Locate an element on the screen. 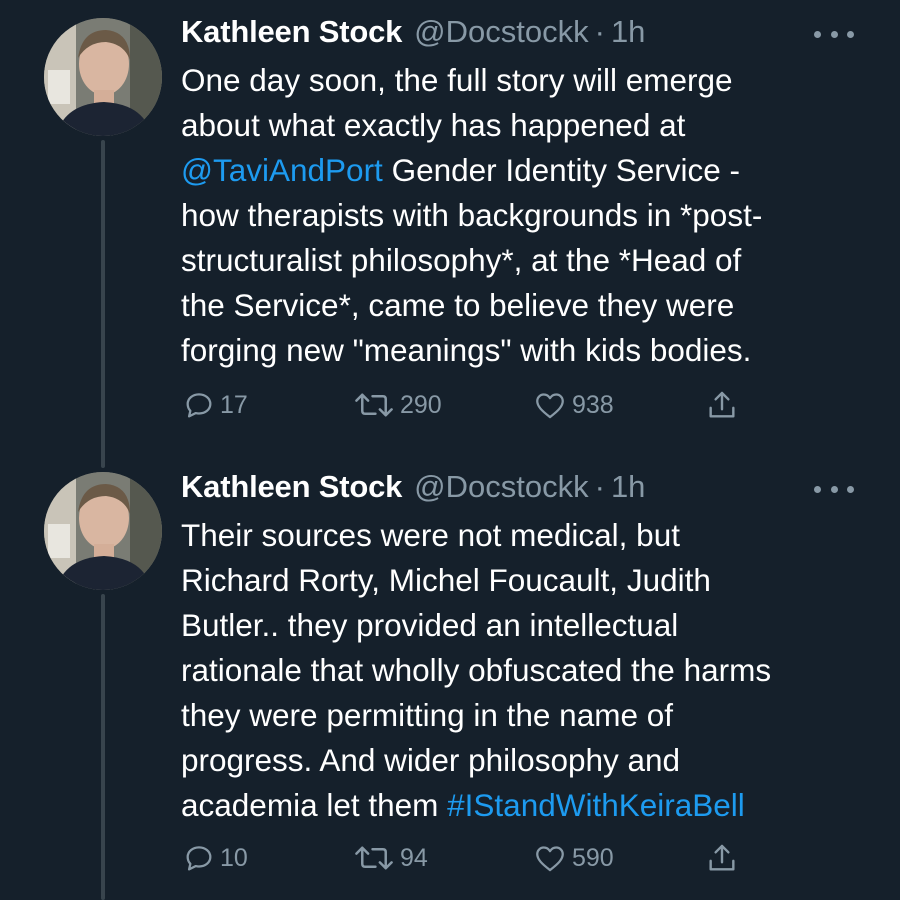 Image resolution: width=900 pixels, height=900 pixels. text-segment: forging new "meanings" with kids bodies. is located at coordinates (466, 350).